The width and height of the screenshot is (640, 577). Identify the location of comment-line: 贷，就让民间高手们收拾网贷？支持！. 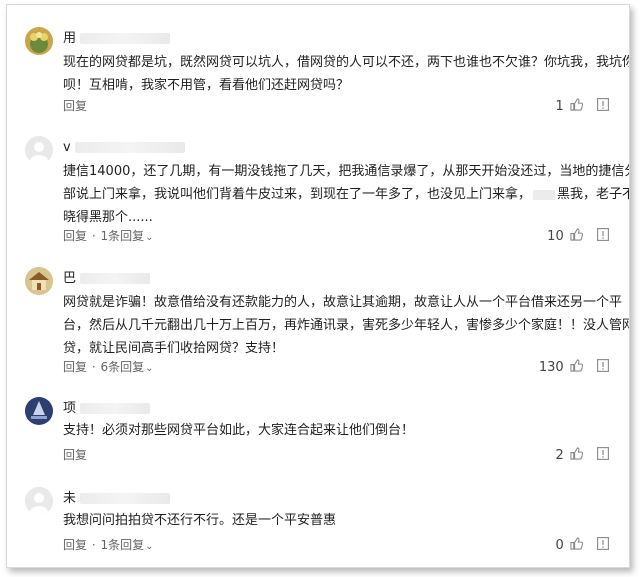
(174, 348).